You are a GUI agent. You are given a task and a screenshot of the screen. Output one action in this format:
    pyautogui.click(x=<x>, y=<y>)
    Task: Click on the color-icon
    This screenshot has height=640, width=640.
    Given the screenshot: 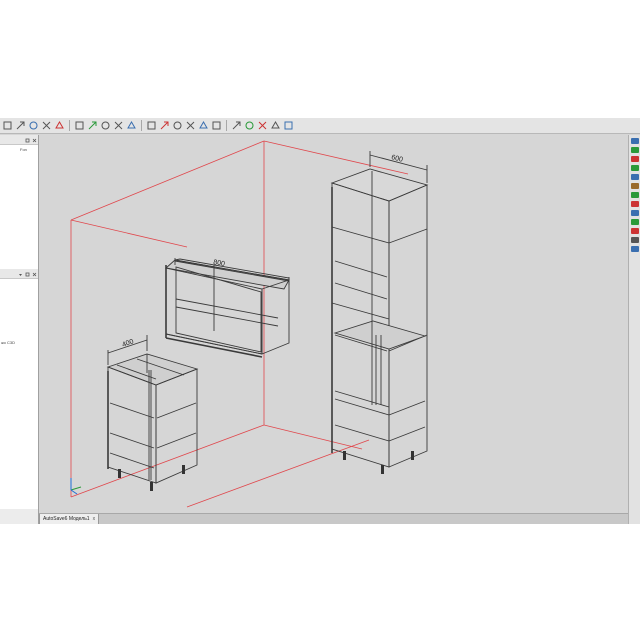 What is the action you would take?
    pyautogui.click(x=635, y=222)
    